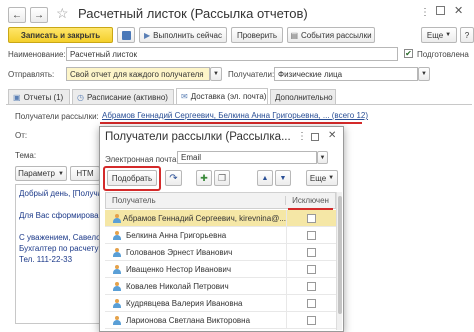  Describe the element at coordinates (57, 116) in the screenshot. I see `mailing-recipients-label: Получатели рассылки:` at that location.